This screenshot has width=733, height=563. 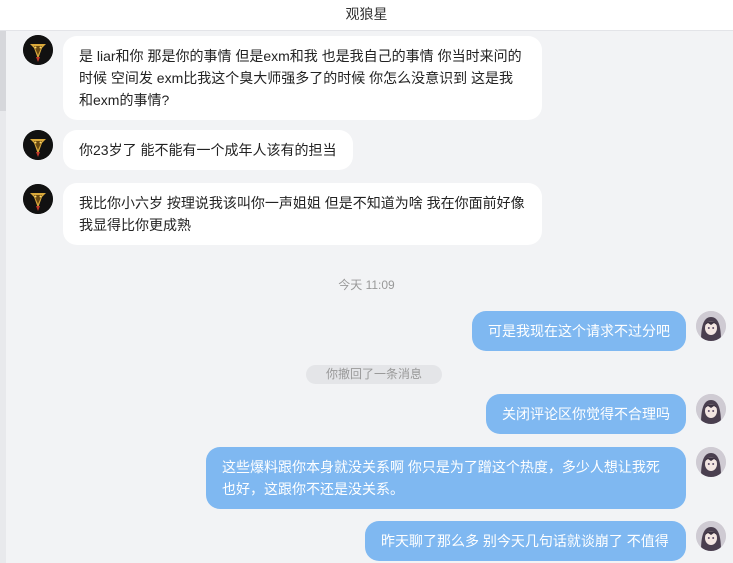 What do you see at coordinates (208, 150) in the screenshot?
I see `message-bubble-incoming: 你23岁了 能不能有一个成年人该有的担当` at bounding box center [208, 150].